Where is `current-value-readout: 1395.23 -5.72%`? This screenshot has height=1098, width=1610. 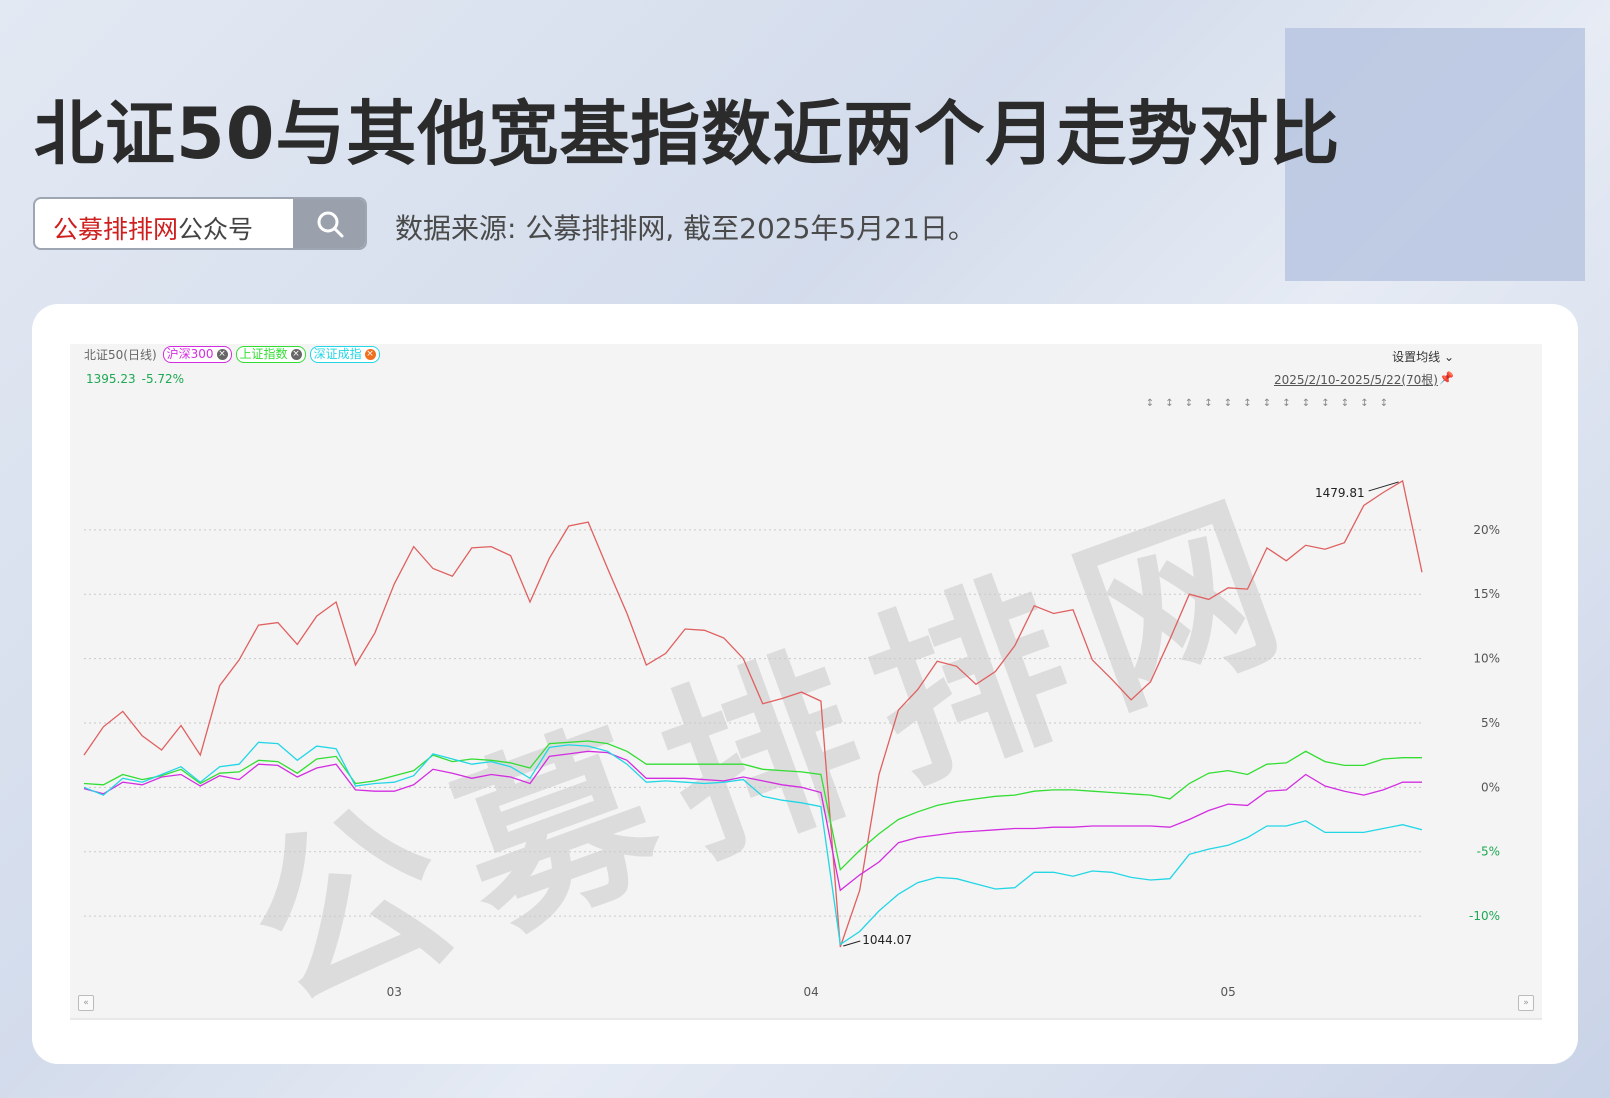
current-value-readout: 1395.23 -5.72% is located at coordinates (135, 379).